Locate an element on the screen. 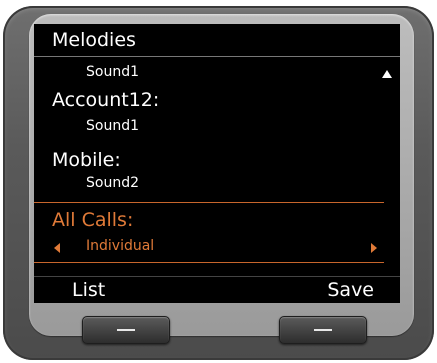 This screenshot has height=363, width=437. list-item-label: Mobile: is located at coordinates (86, 160).